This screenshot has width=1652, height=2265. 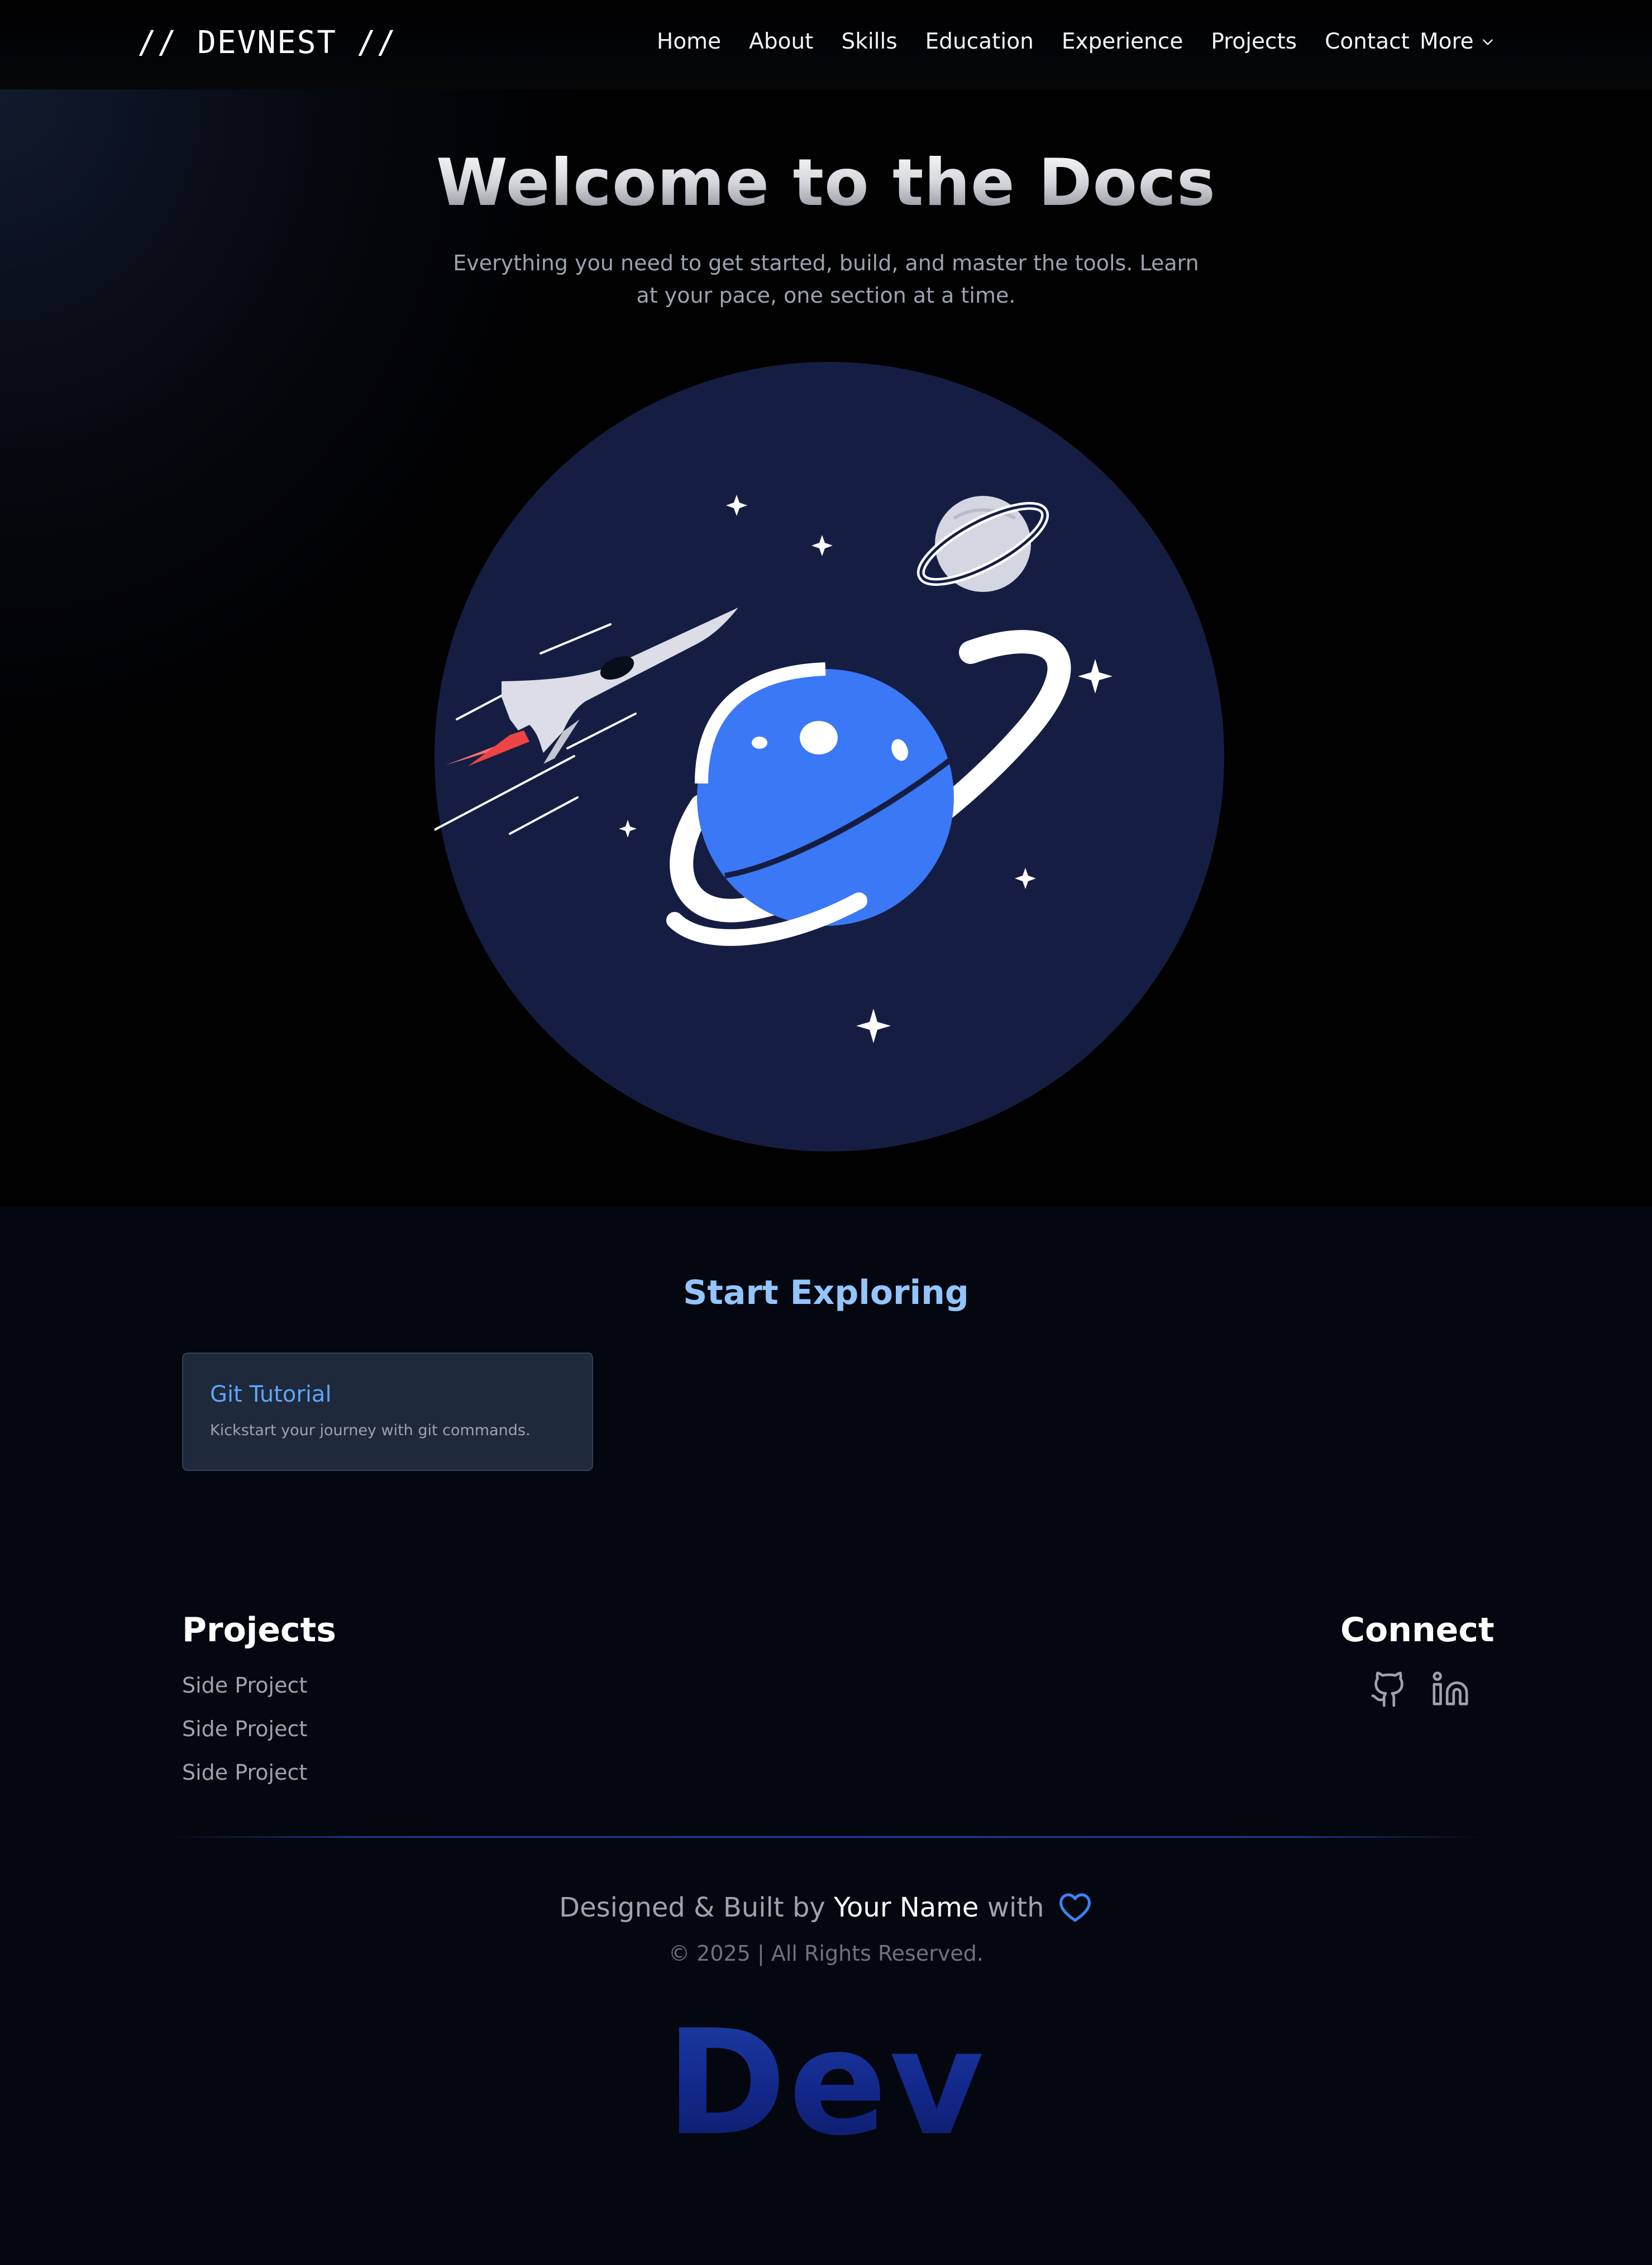 I want to click on more-dropdown: More, so click(x=1457, y=42).